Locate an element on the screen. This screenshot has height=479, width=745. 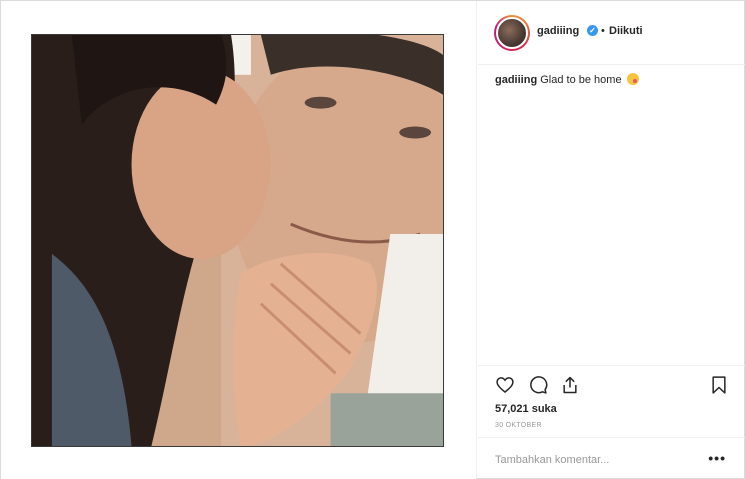
action-bar is located at coordinates (611, 385).